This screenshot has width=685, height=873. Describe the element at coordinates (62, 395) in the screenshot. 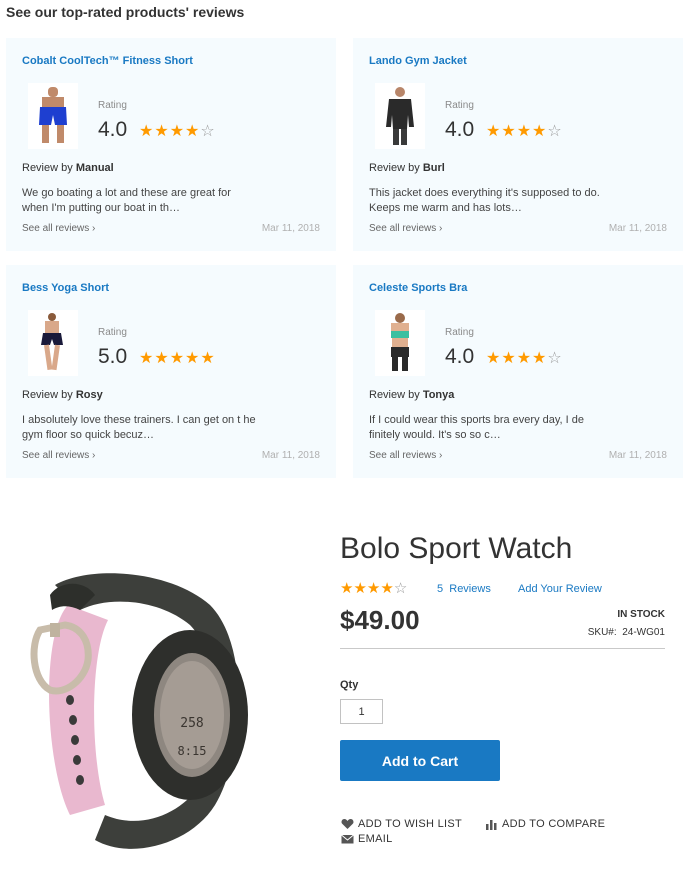

I see `review-author: Review by Rosy` at that location.